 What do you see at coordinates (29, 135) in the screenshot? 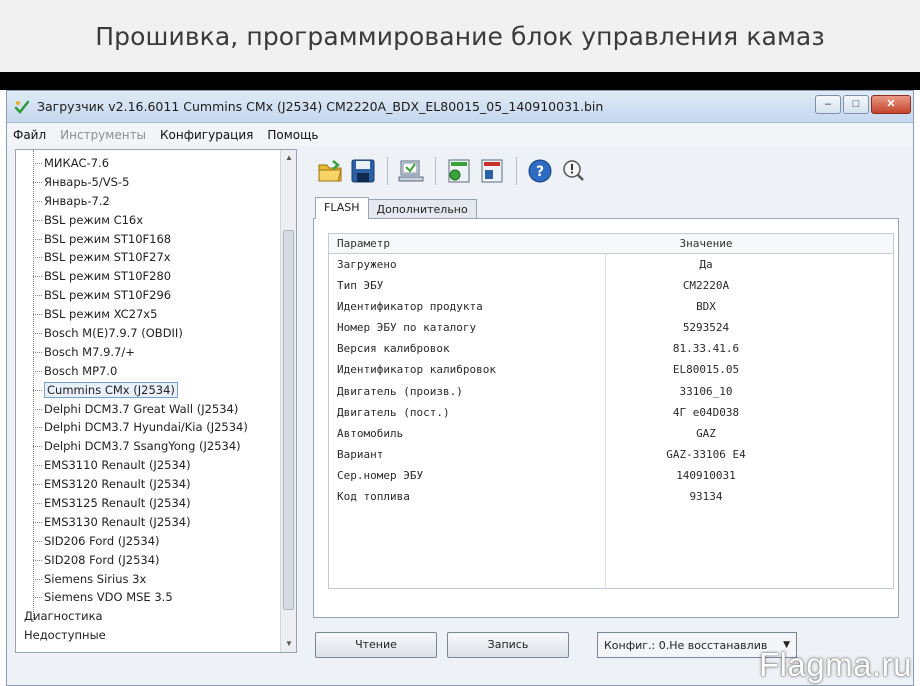
I see `menu-file: Файл` at bounding box center [29, 135].